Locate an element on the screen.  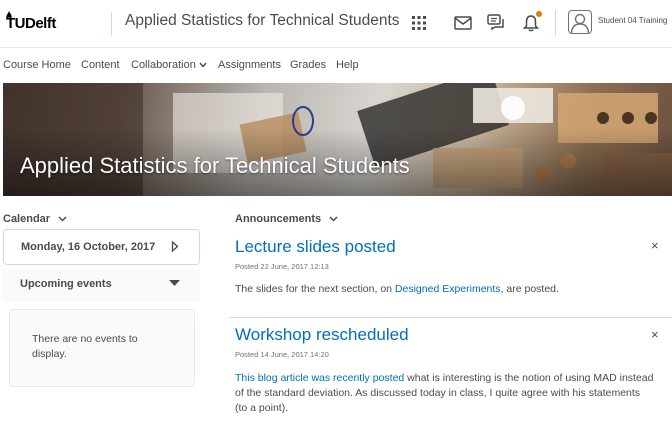
announcement-divider is located at coordinates (451, 317).